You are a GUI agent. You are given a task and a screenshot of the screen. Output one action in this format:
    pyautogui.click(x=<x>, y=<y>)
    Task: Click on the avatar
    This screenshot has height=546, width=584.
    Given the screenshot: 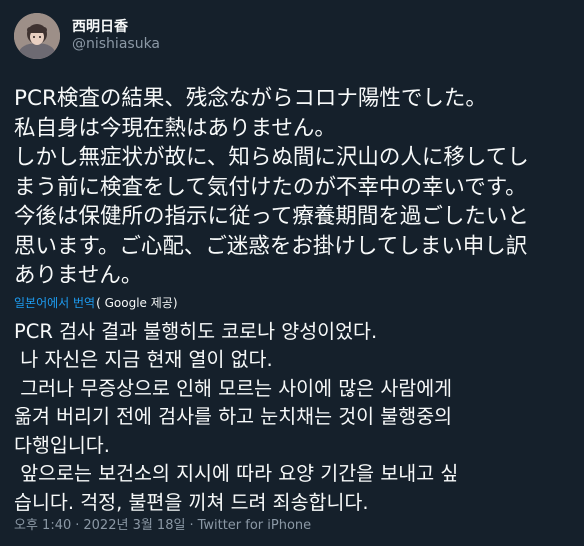 What is the action you would take?
    pyautogui.click(x=37, y=36)
    